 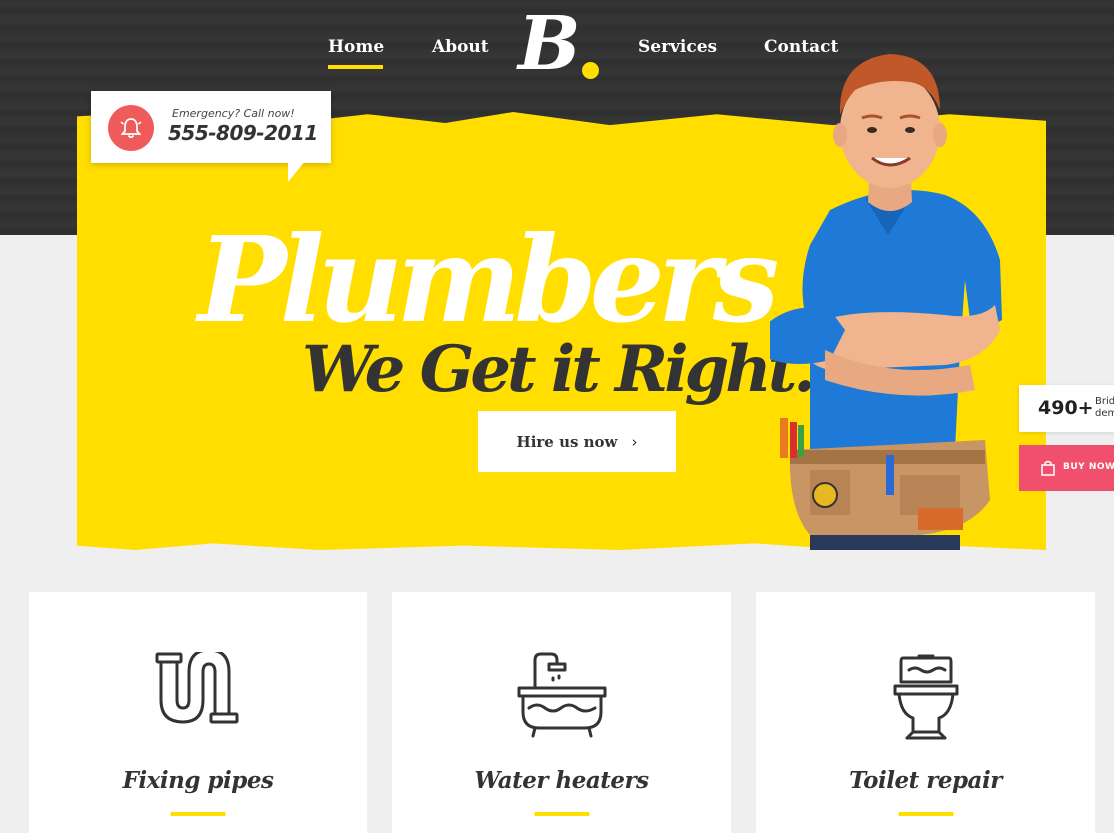 What do you see at coordinates (460, 47) in the screenshot?
I see `nav-about-link: About` at bounding box center [460, 47].